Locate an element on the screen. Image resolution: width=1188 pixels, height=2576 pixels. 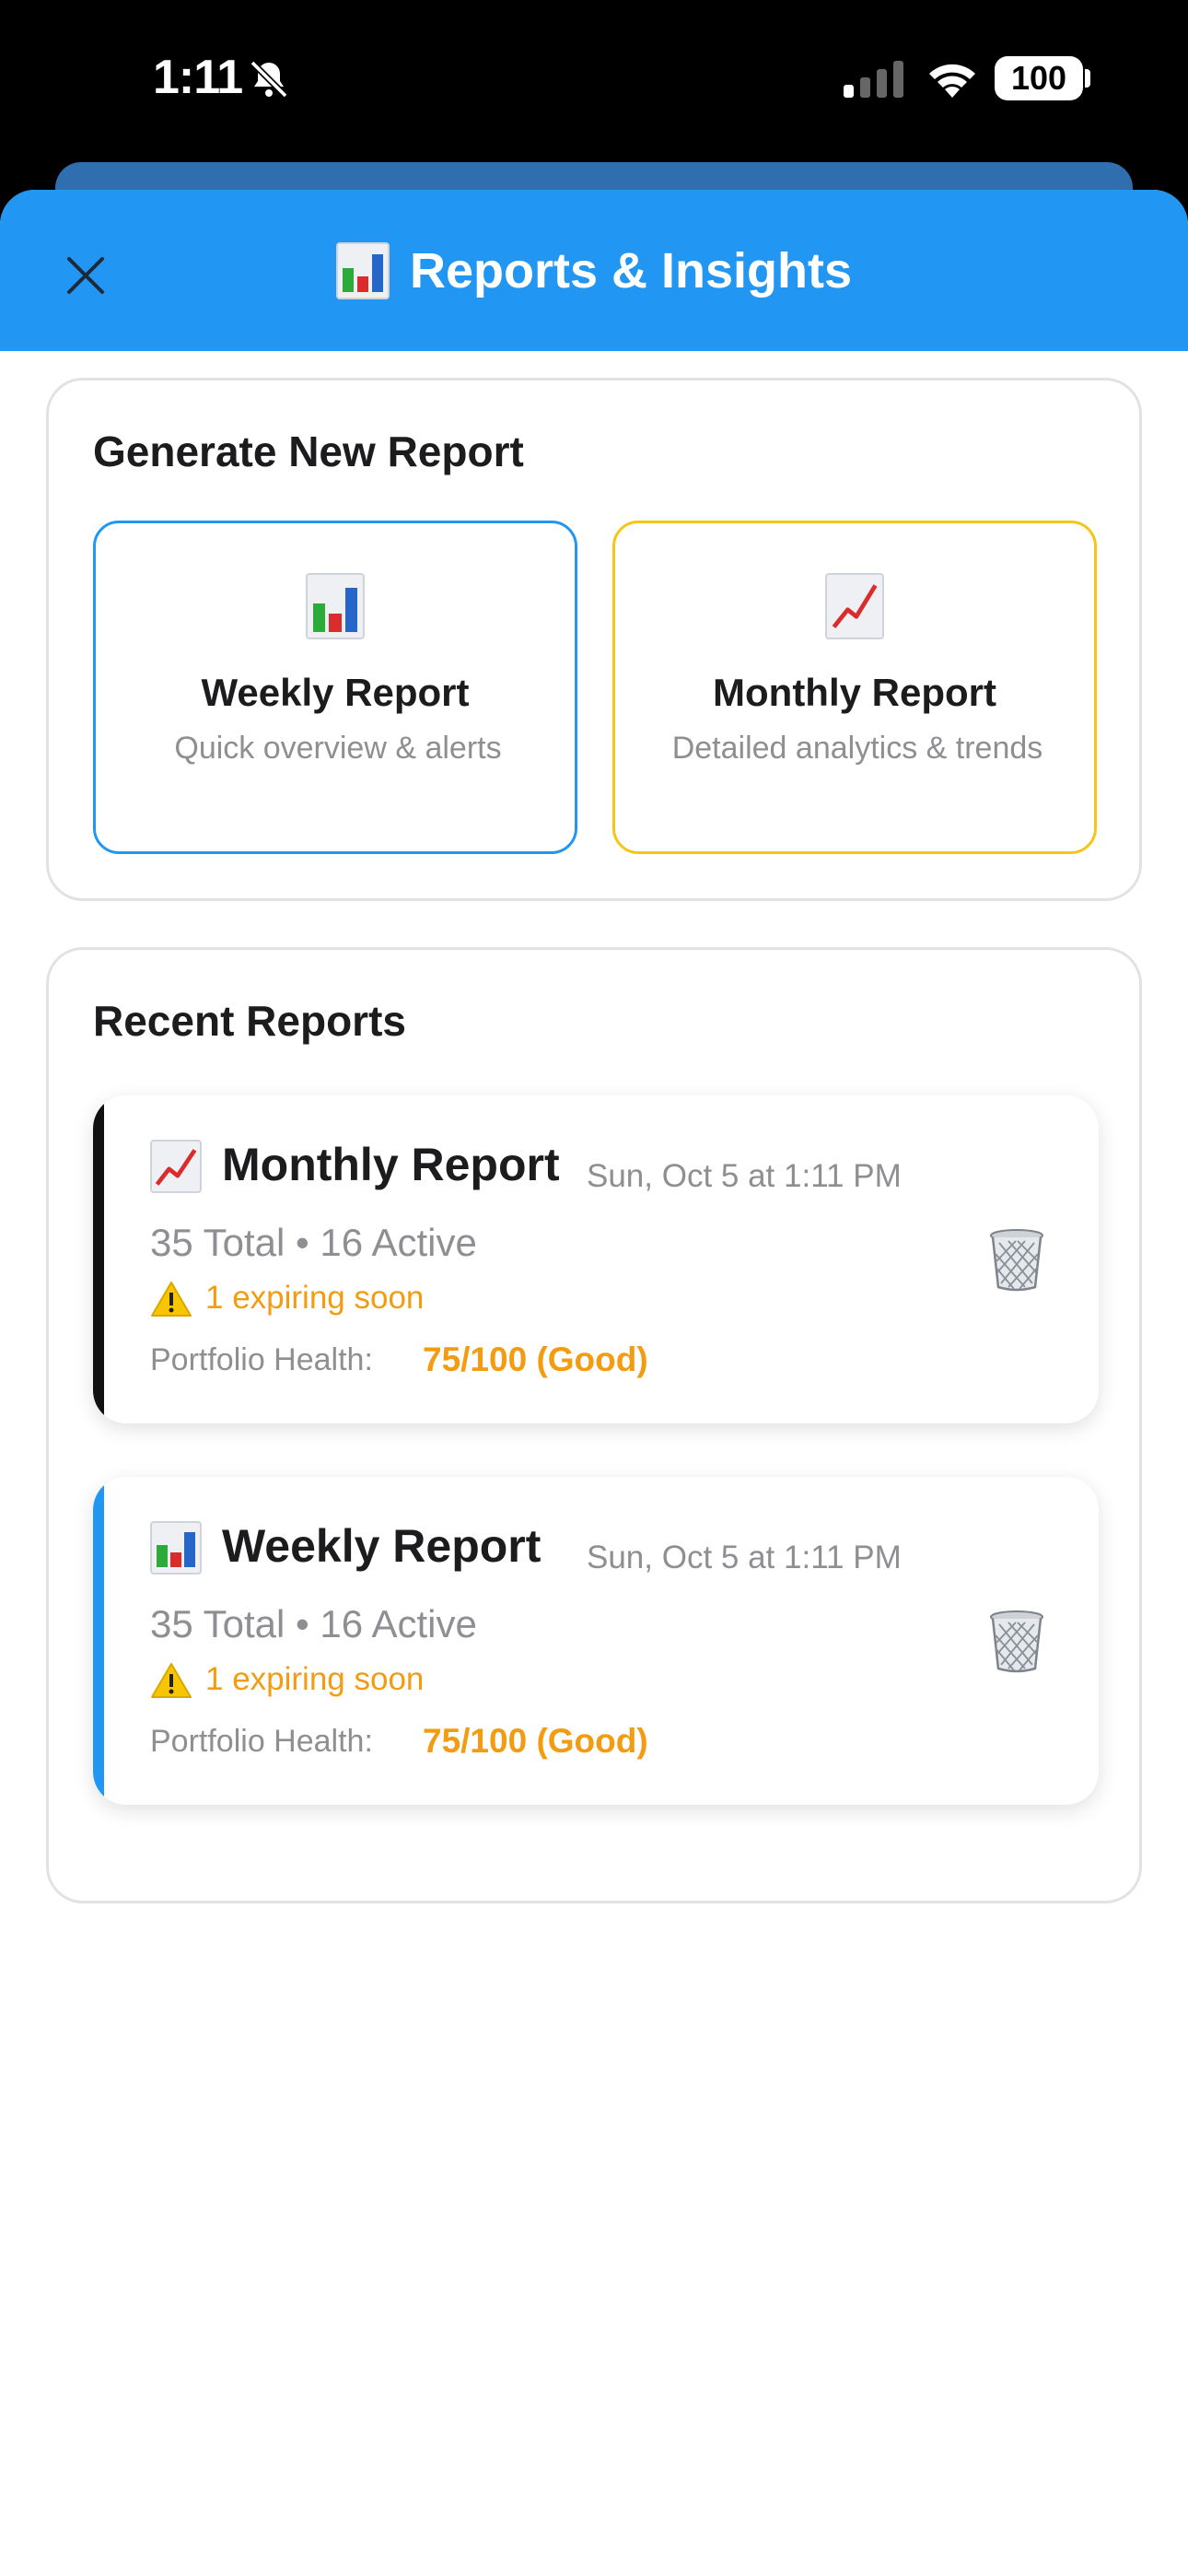
generate-weekly-button: Weekly Report Quick overview & alerts is located at coordinates (335, 687).